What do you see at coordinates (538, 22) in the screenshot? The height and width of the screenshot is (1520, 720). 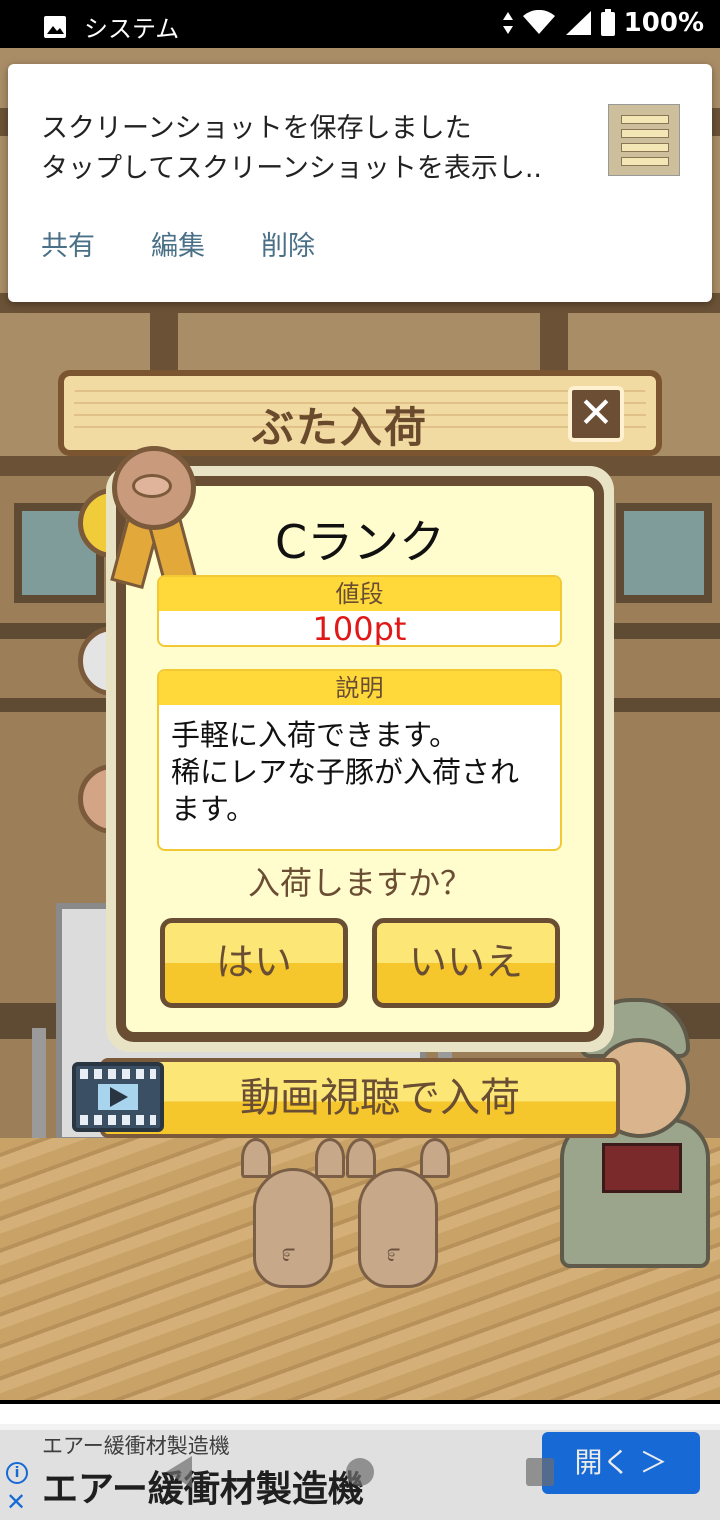 I see `wifi-icon` at bounding box center [538, 22].